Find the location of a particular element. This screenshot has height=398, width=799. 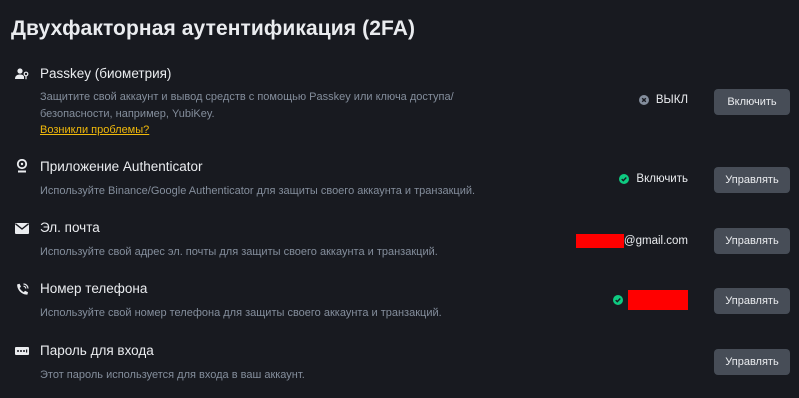

authenticator-title: Приложение Authenticator is located at coordinates (121, 166).